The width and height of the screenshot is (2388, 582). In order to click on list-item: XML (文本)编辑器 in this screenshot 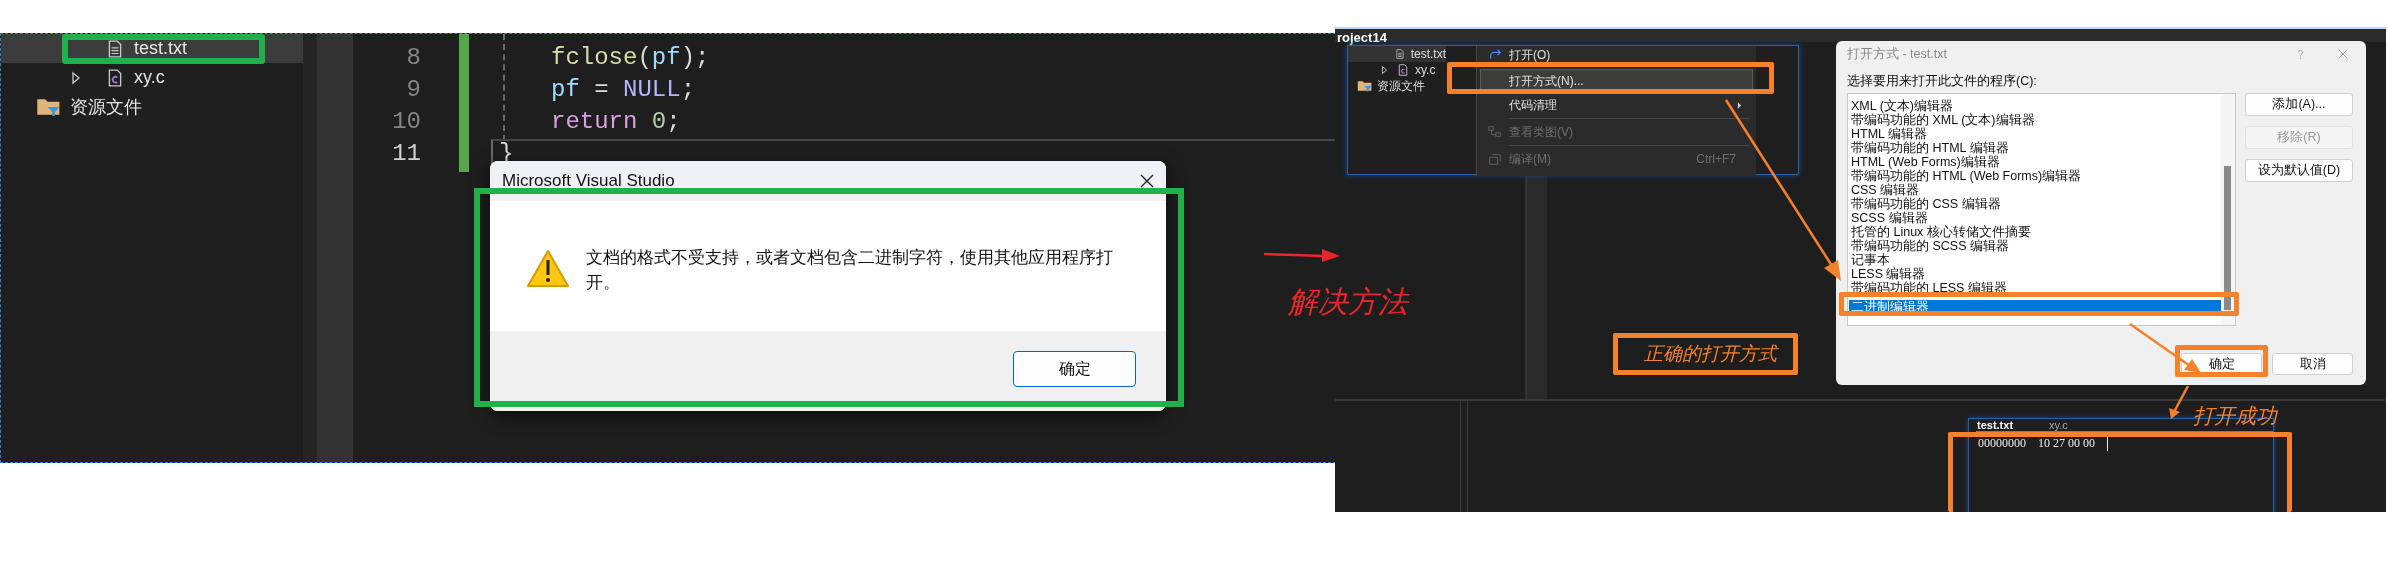, I will do `click(2035, 106)`.